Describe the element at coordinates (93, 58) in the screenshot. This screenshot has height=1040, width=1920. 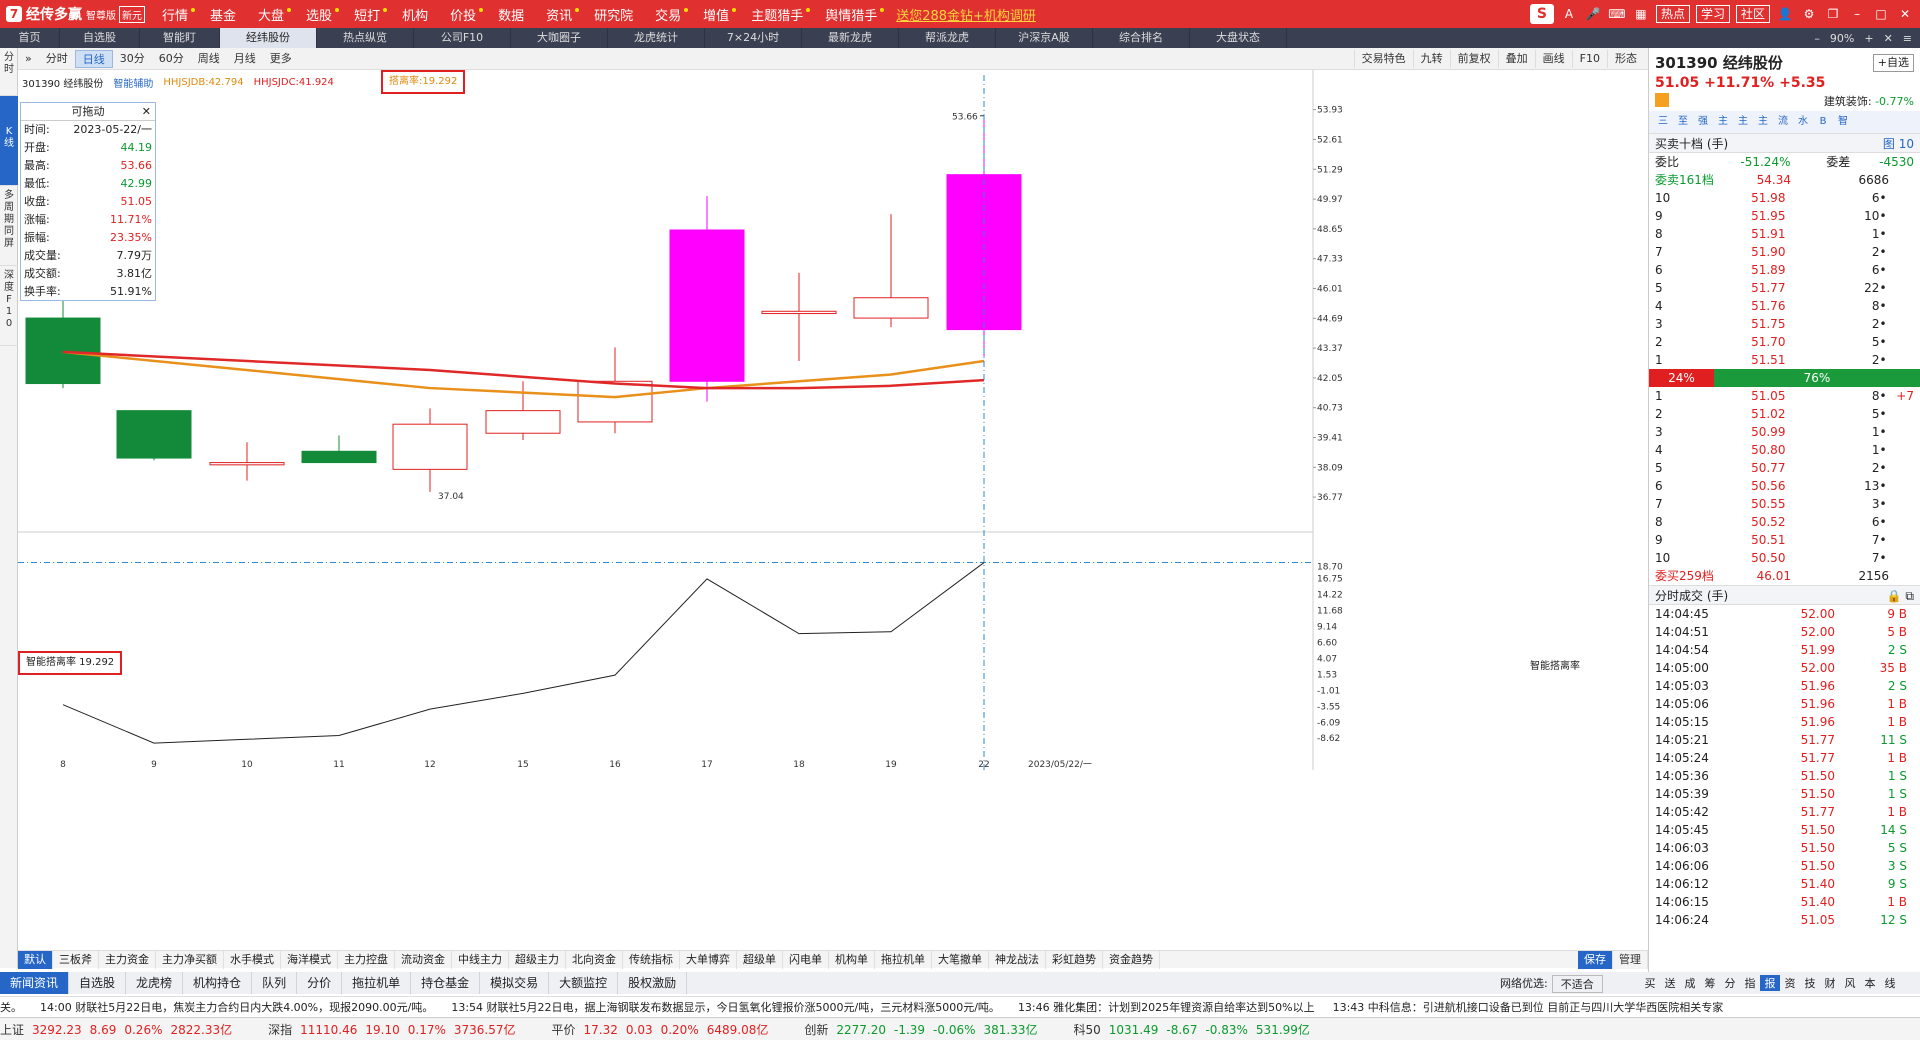
I see `period-button: 日线` at that location.